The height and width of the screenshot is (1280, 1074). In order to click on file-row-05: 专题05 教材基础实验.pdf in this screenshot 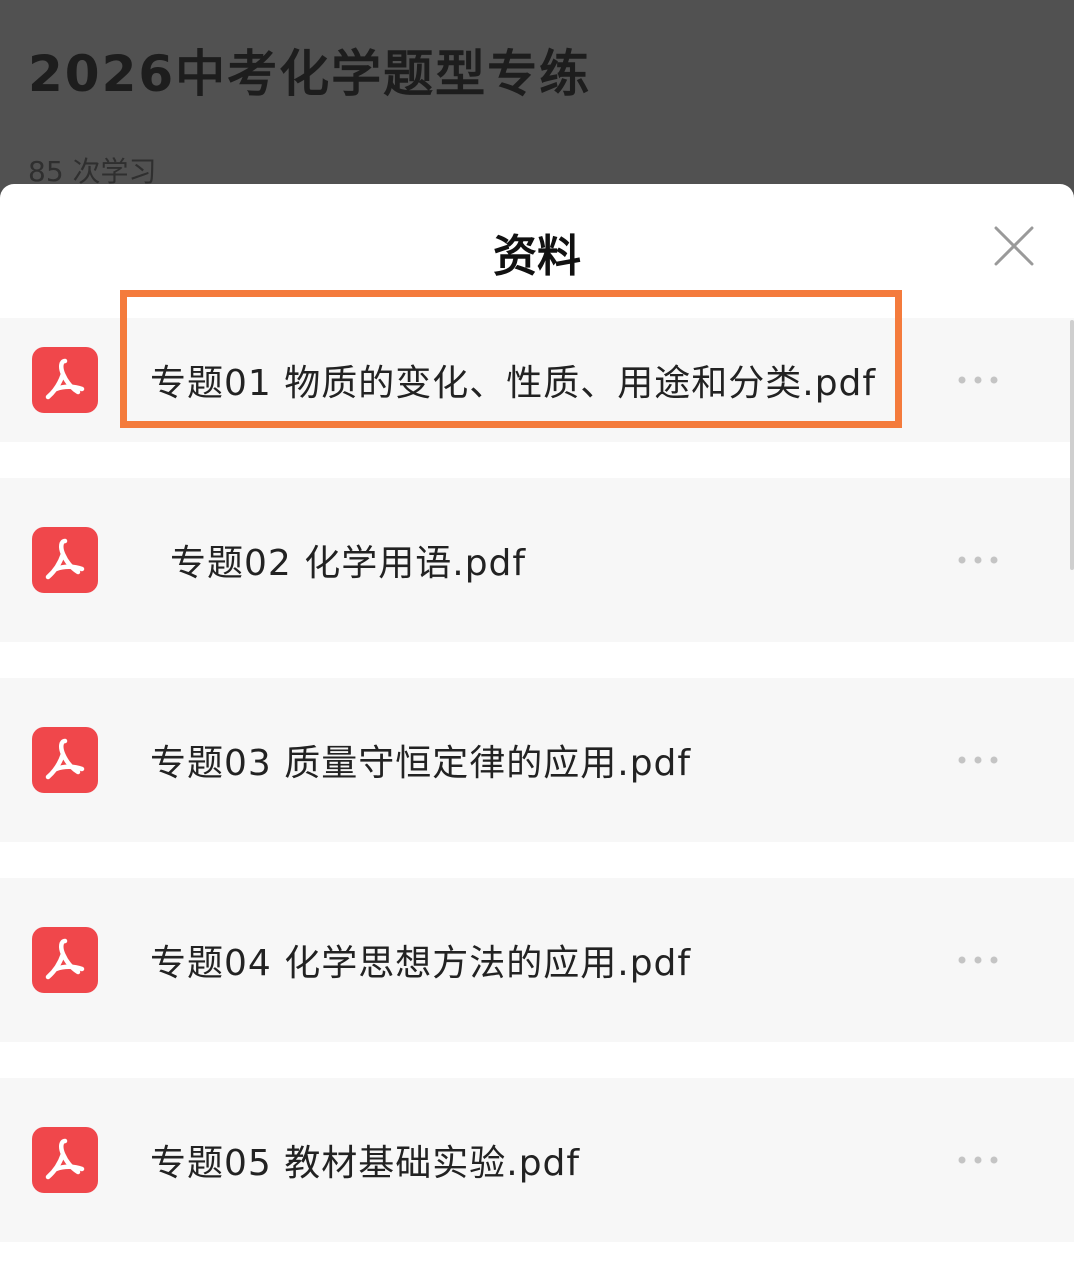, I will do `click(537, 1160)`.